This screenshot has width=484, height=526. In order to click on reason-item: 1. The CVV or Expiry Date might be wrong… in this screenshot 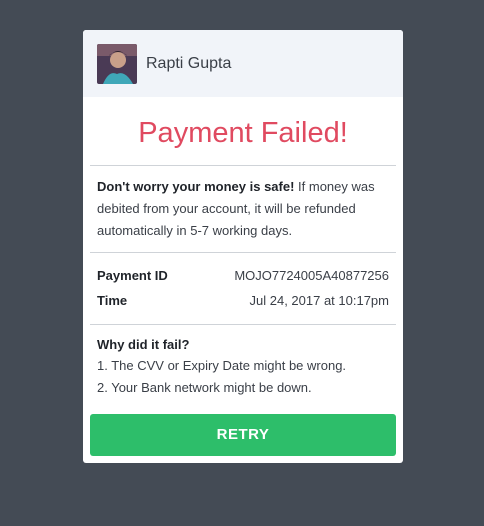, I will do `click(222, 365)`.